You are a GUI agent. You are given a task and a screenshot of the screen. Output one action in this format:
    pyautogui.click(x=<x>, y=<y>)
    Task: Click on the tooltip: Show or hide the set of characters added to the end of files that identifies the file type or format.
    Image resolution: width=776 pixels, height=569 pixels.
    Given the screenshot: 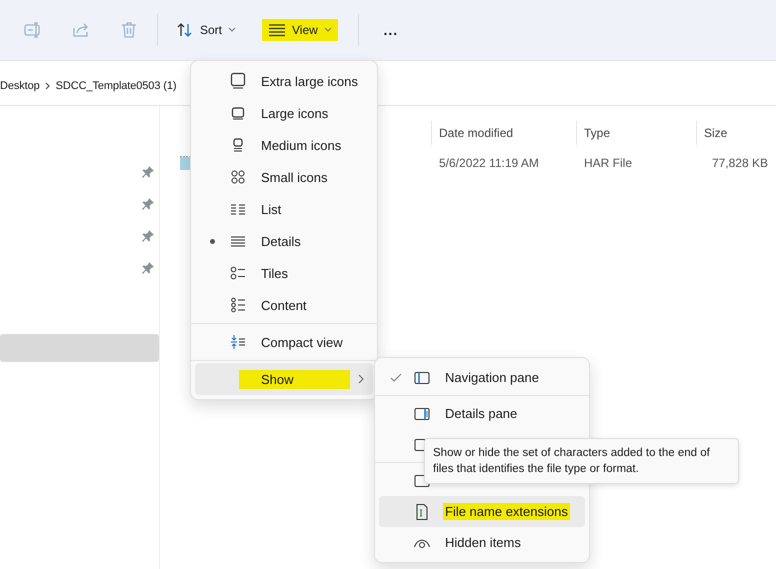 What is the action you would take?
    pyautogui.click(x=581, y=461)
    